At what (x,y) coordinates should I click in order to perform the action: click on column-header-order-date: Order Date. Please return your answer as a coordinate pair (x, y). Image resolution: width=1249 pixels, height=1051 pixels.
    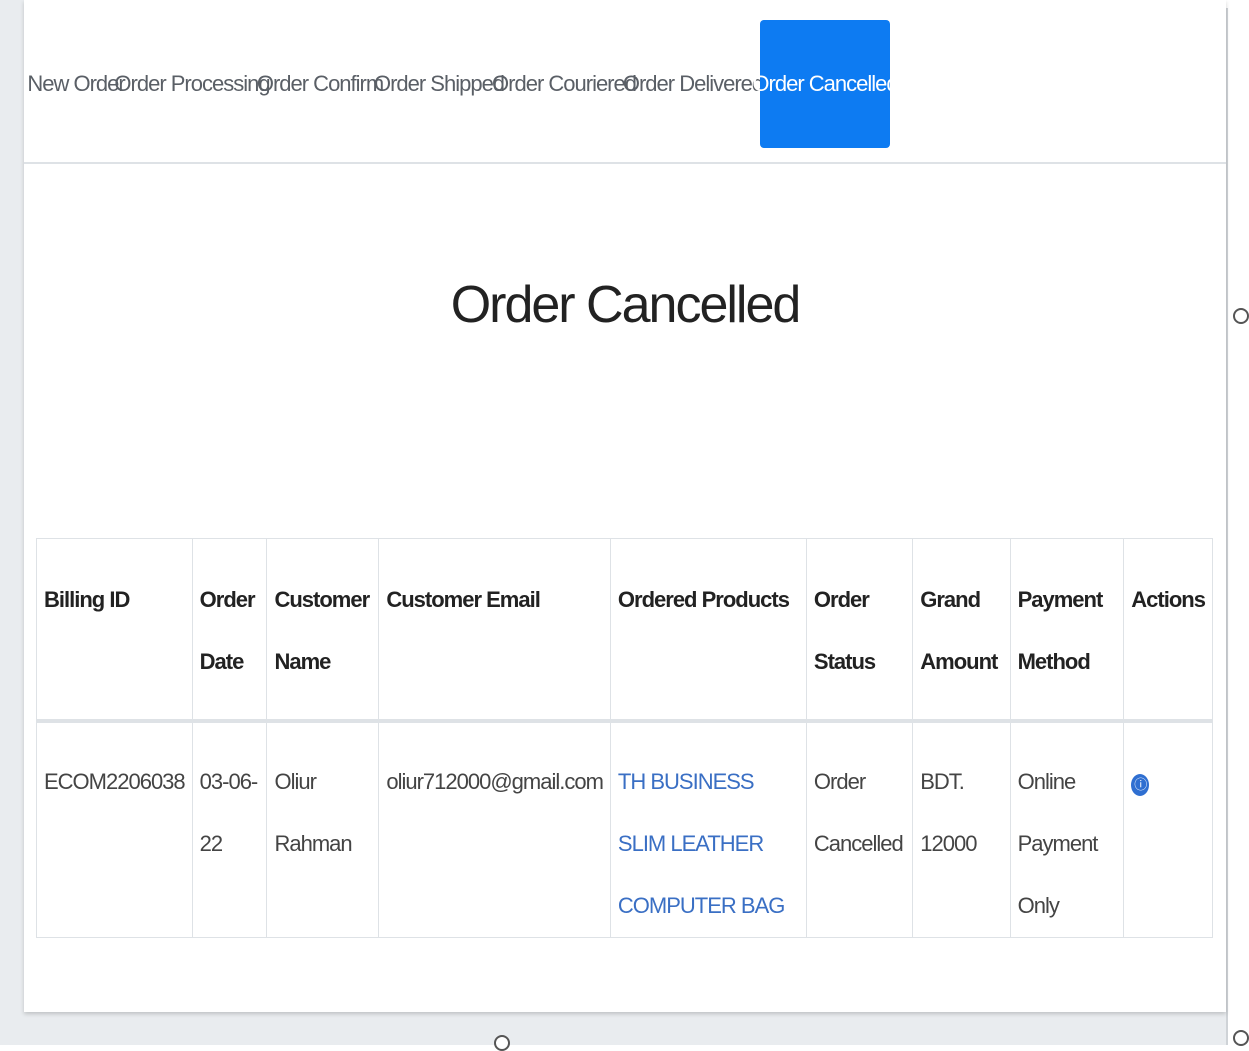
    Looking at the image, I should click on (229, 630).